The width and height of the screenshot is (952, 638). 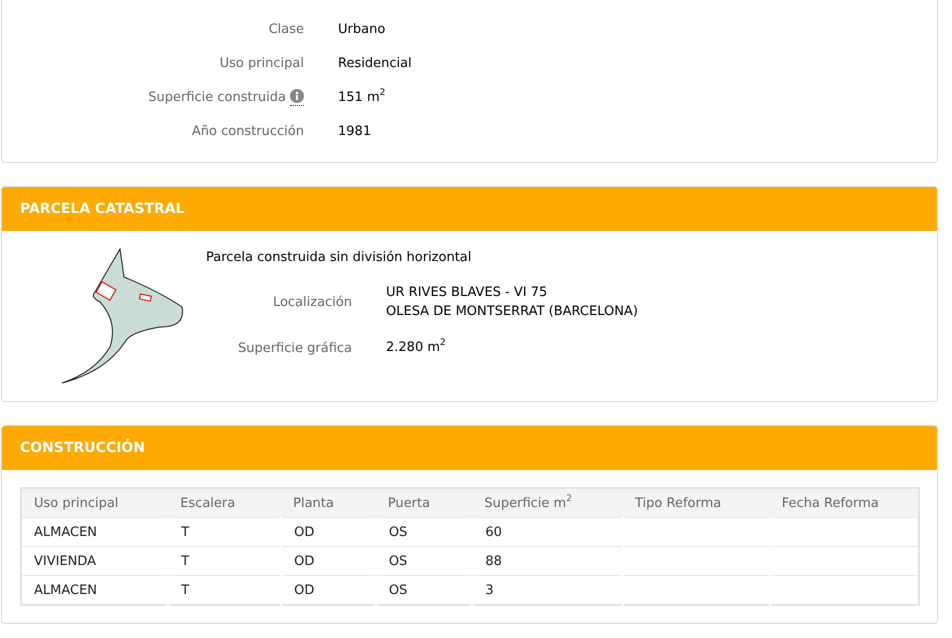 What do you see at coordinates (424, 503) in the screenshot?
I see `column-header: Puerta` at bounding box center [424, 503].